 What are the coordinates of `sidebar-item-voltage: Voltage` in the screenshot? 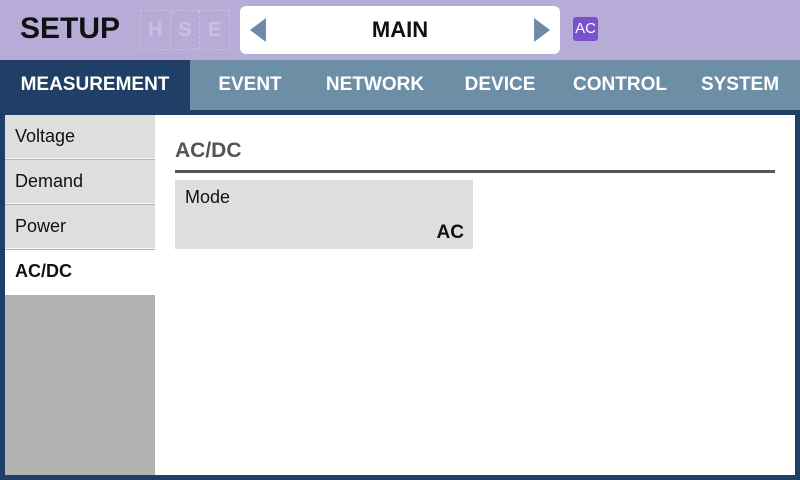 It's located at (80, 137).